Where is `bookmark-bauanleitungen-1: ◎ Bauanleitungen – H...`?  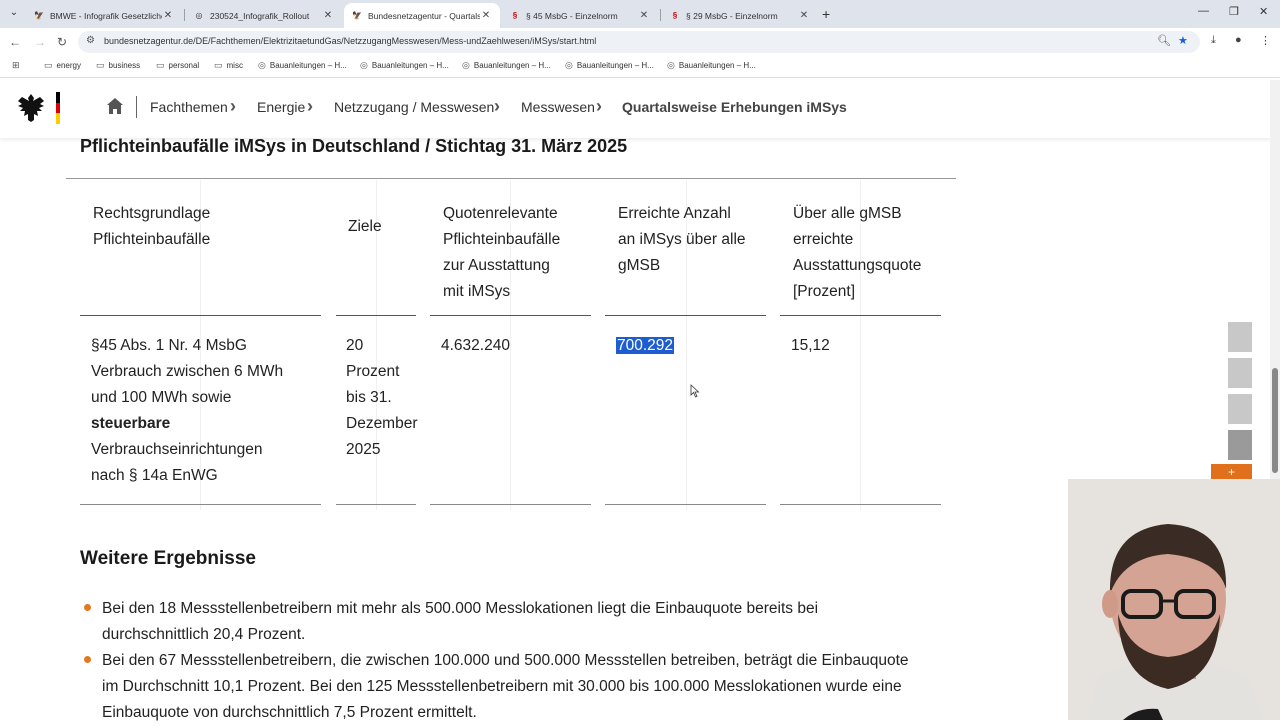 bookmark-bauanleitungen-1: ◎ Bauanleitungen – H... is located at coordinates (302, 65).